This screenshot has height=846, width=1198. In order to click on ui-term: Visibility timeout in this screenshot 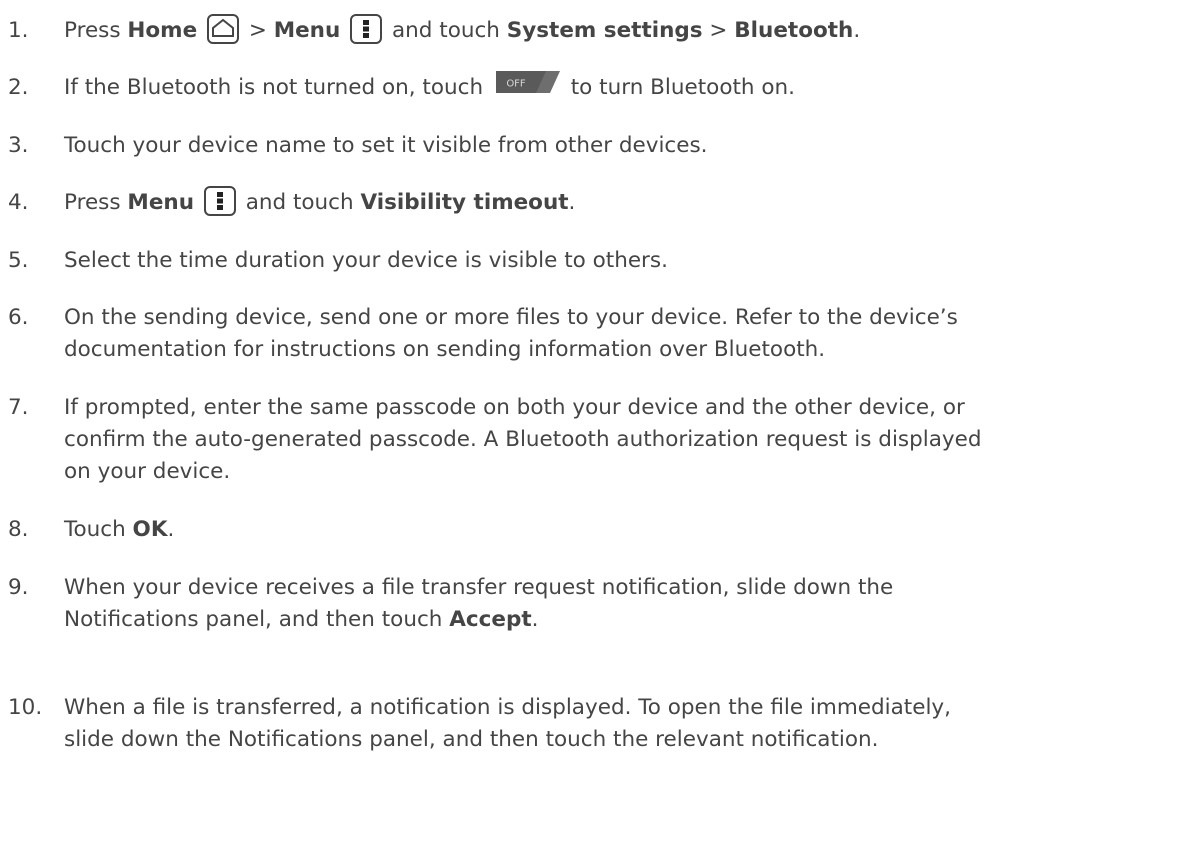, I will do `click(464, 202)`.